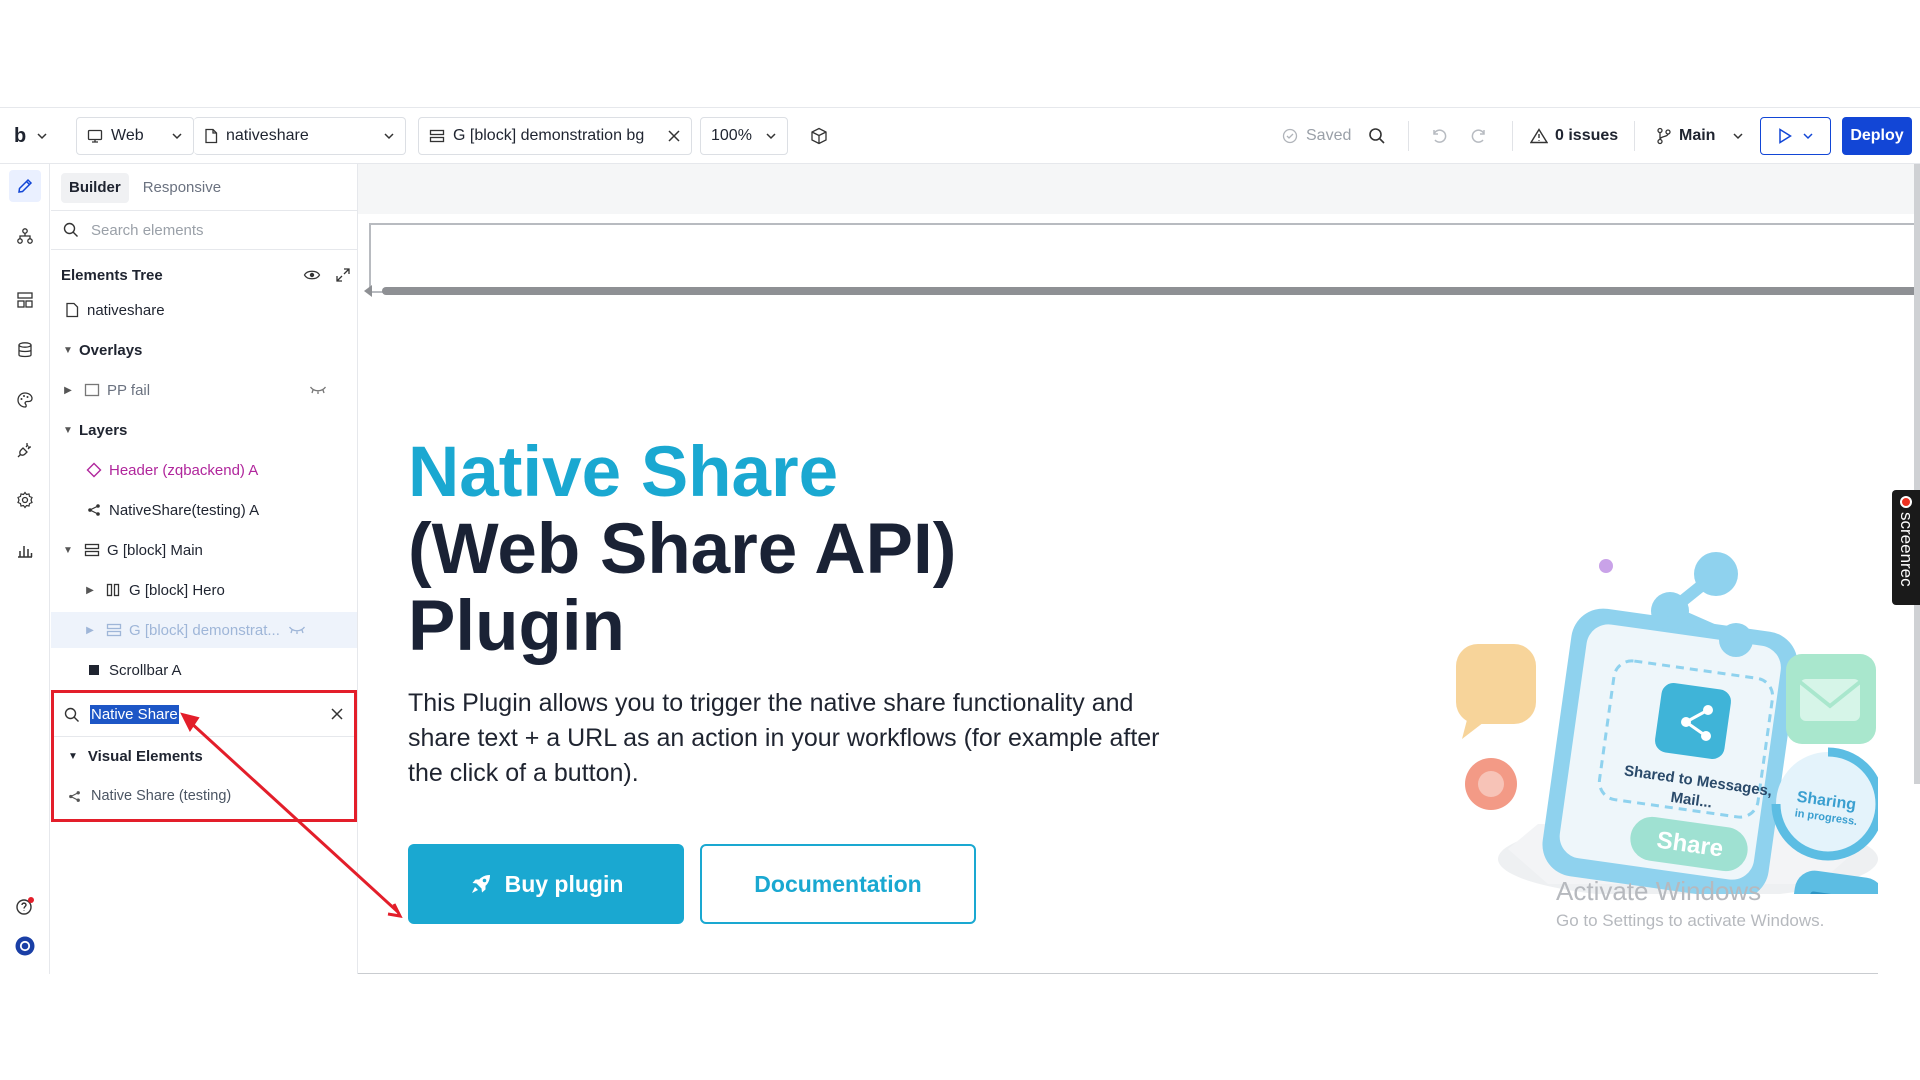 Image resolution: width=1920 pixels, height=1080 pixels. I want to click on expand-icon, so click(343, 275).